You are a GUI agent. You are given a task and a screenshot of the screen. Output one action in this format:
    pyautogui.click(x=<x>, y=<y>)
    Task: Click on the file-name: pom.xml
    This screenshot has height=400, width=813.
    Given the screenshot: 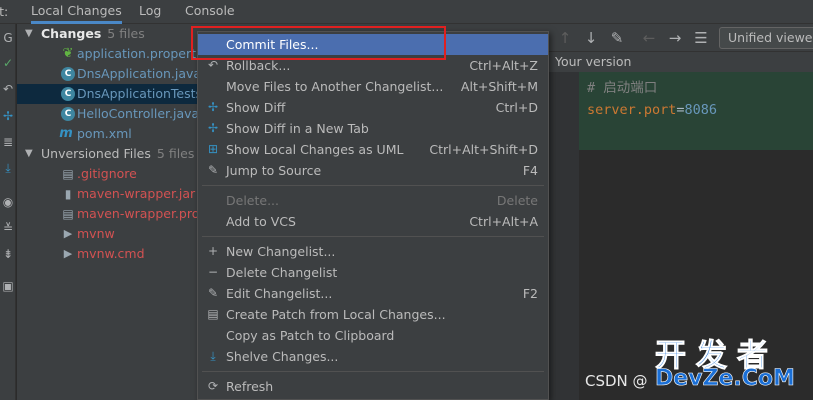 What is the action you would take?
    pyautogui.click(x=104, y=133)
    